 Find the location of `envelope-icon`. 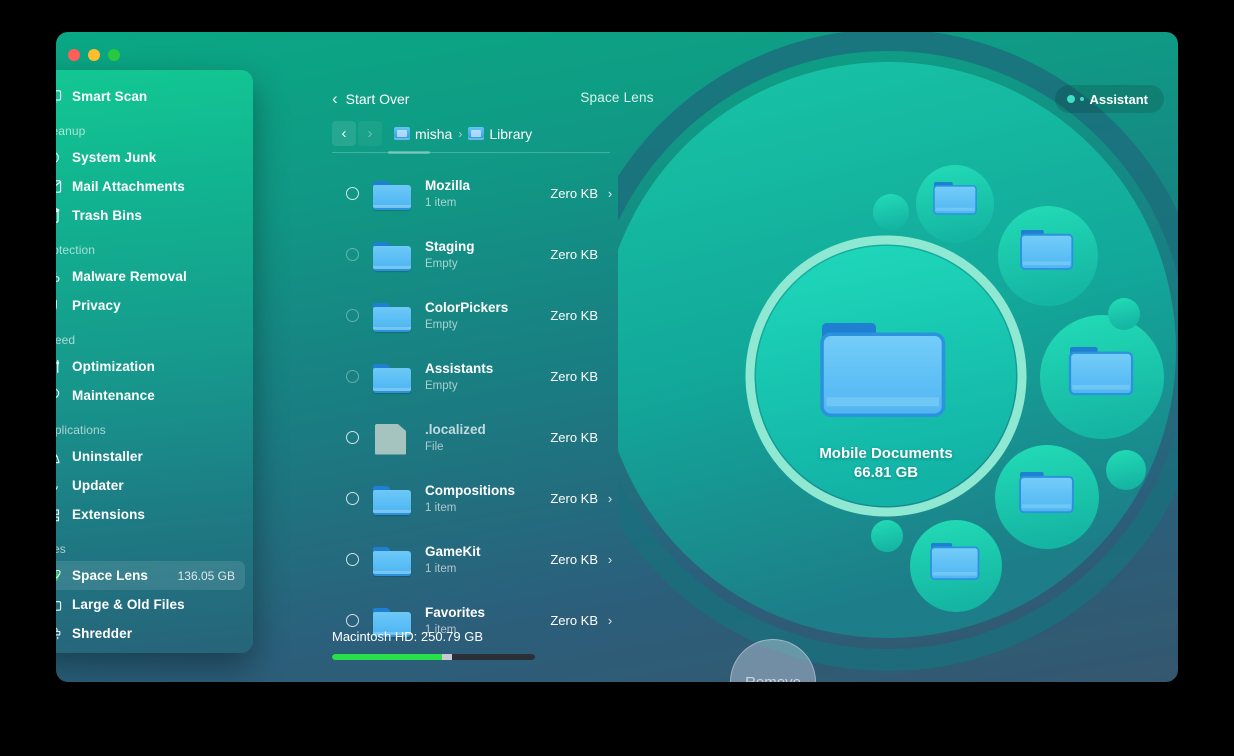

envelope-icon is located at coordinates (61, 187).